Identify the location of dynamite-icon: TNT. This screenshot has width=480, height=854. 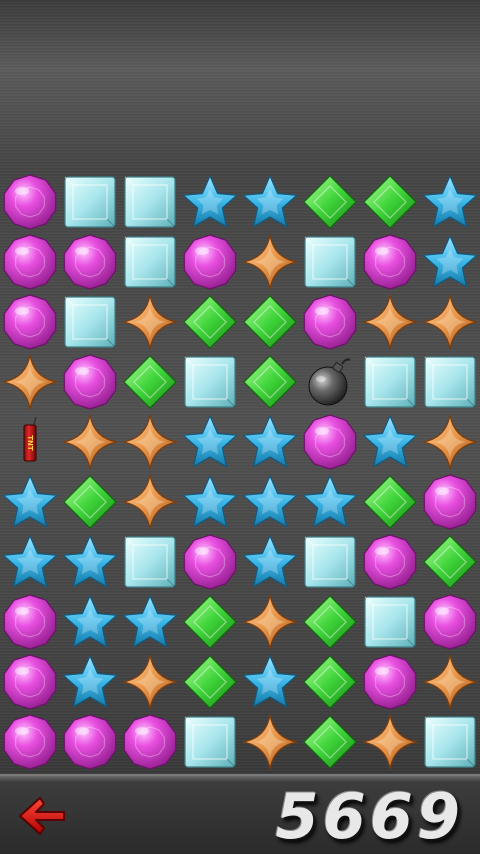
(30, 442).